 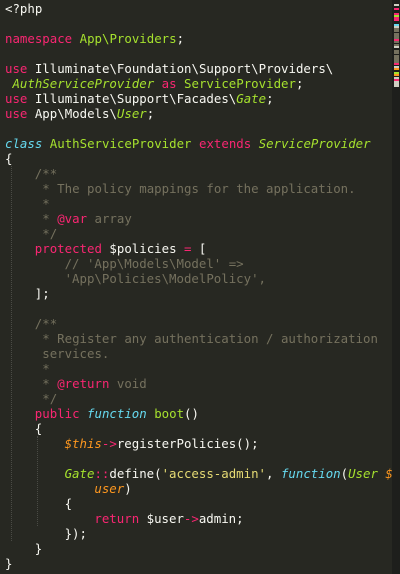 What do you see at coordinates (128, 488) in the screenshot?
I see `code-token: )` at bounding box center [128, 488].